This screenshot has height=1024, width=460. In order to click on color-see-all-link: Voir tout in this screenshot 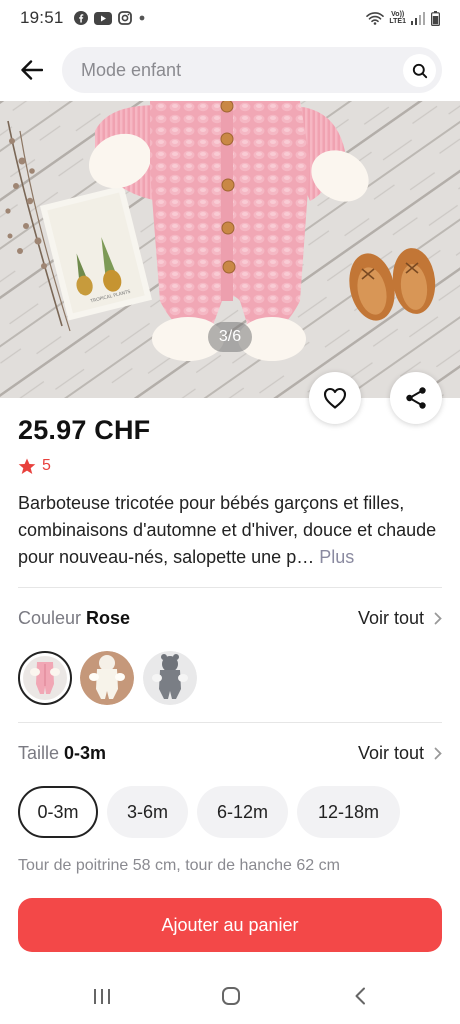, I will do `click(400, 618)`.